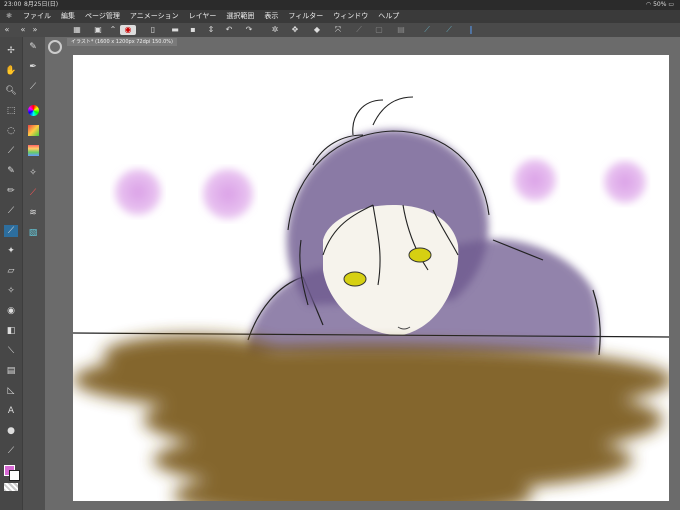  I want to click on text-icon: A, so click(11, 411).